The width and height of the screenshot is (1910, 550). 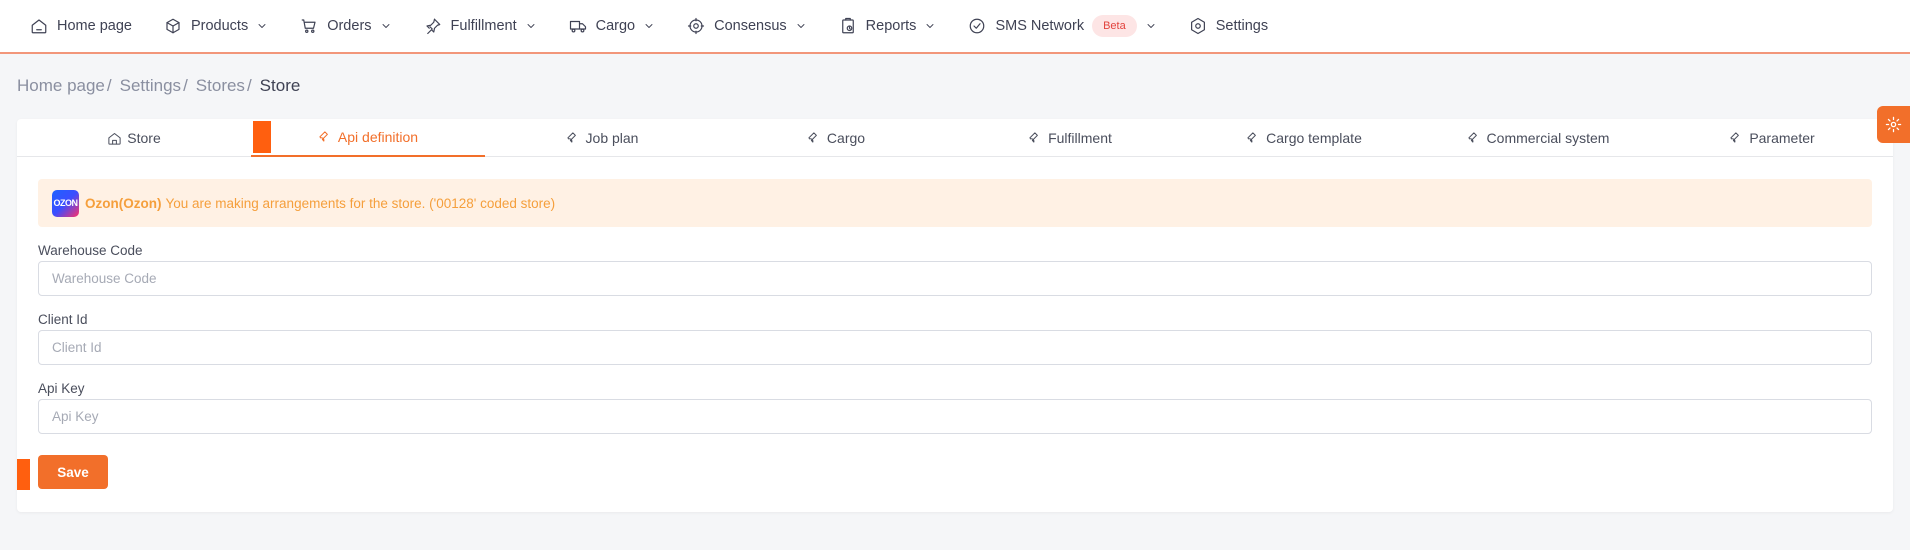 I want to click on settings-fab, so click(x=1893, y=124).